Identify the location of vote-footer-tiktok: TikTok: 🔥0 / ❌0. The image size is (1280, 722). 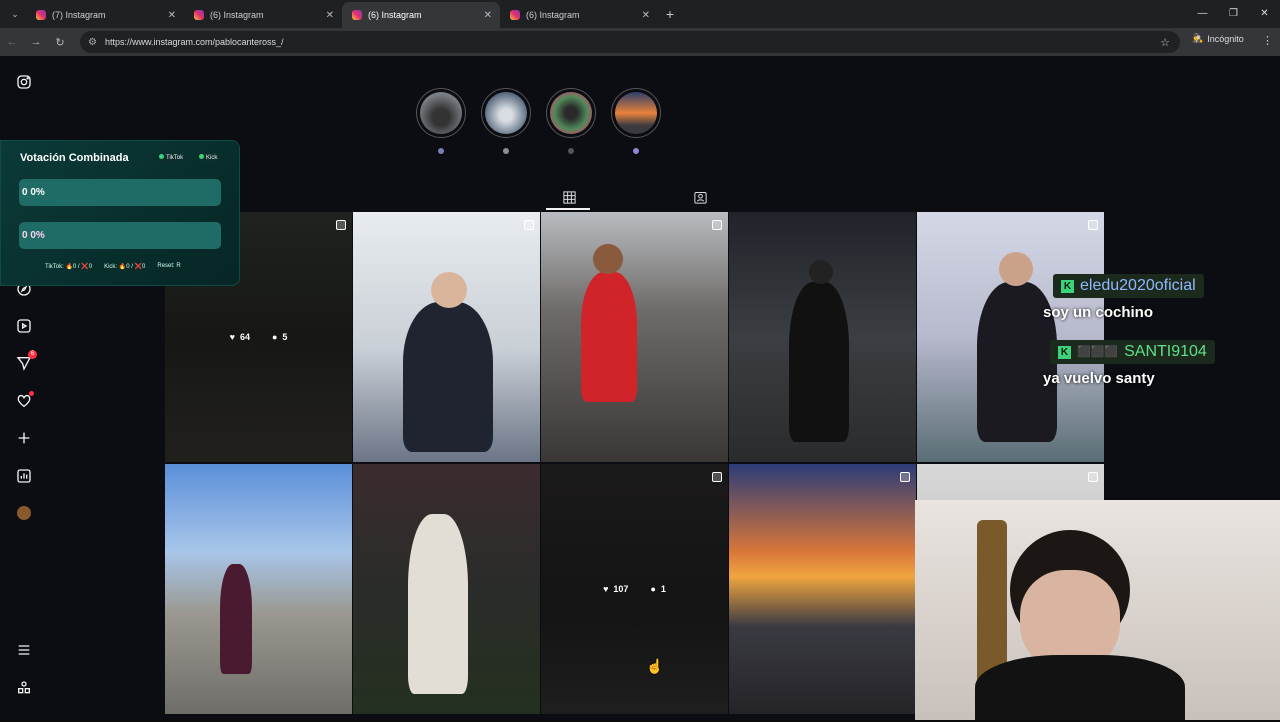
(69, 267).